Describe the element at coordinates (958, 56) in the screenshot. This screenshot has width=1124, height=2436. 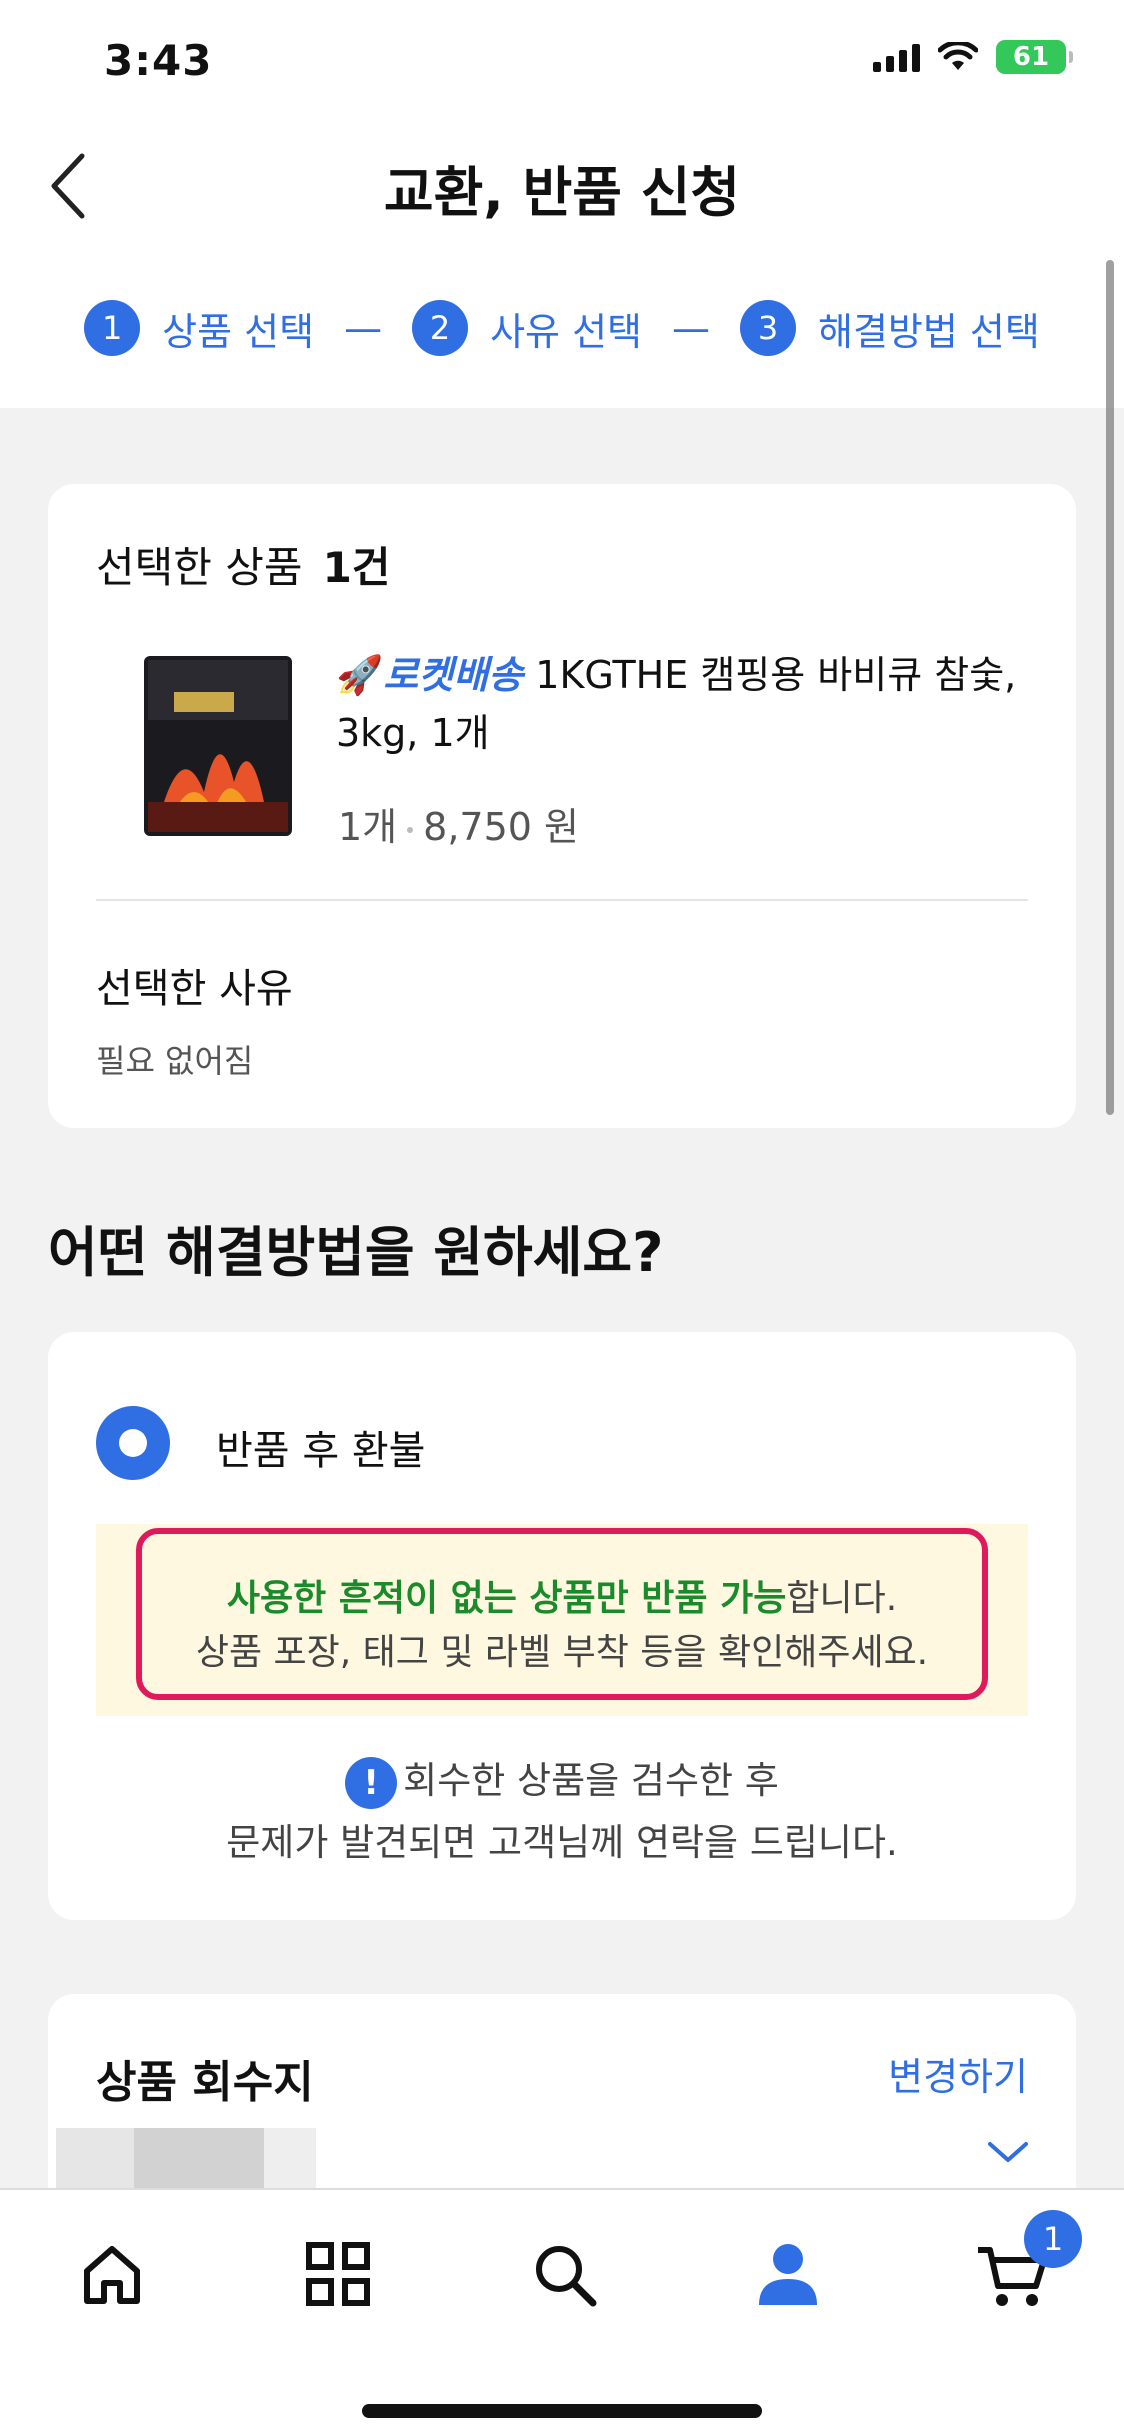
I see `wifi-icon` at that location.